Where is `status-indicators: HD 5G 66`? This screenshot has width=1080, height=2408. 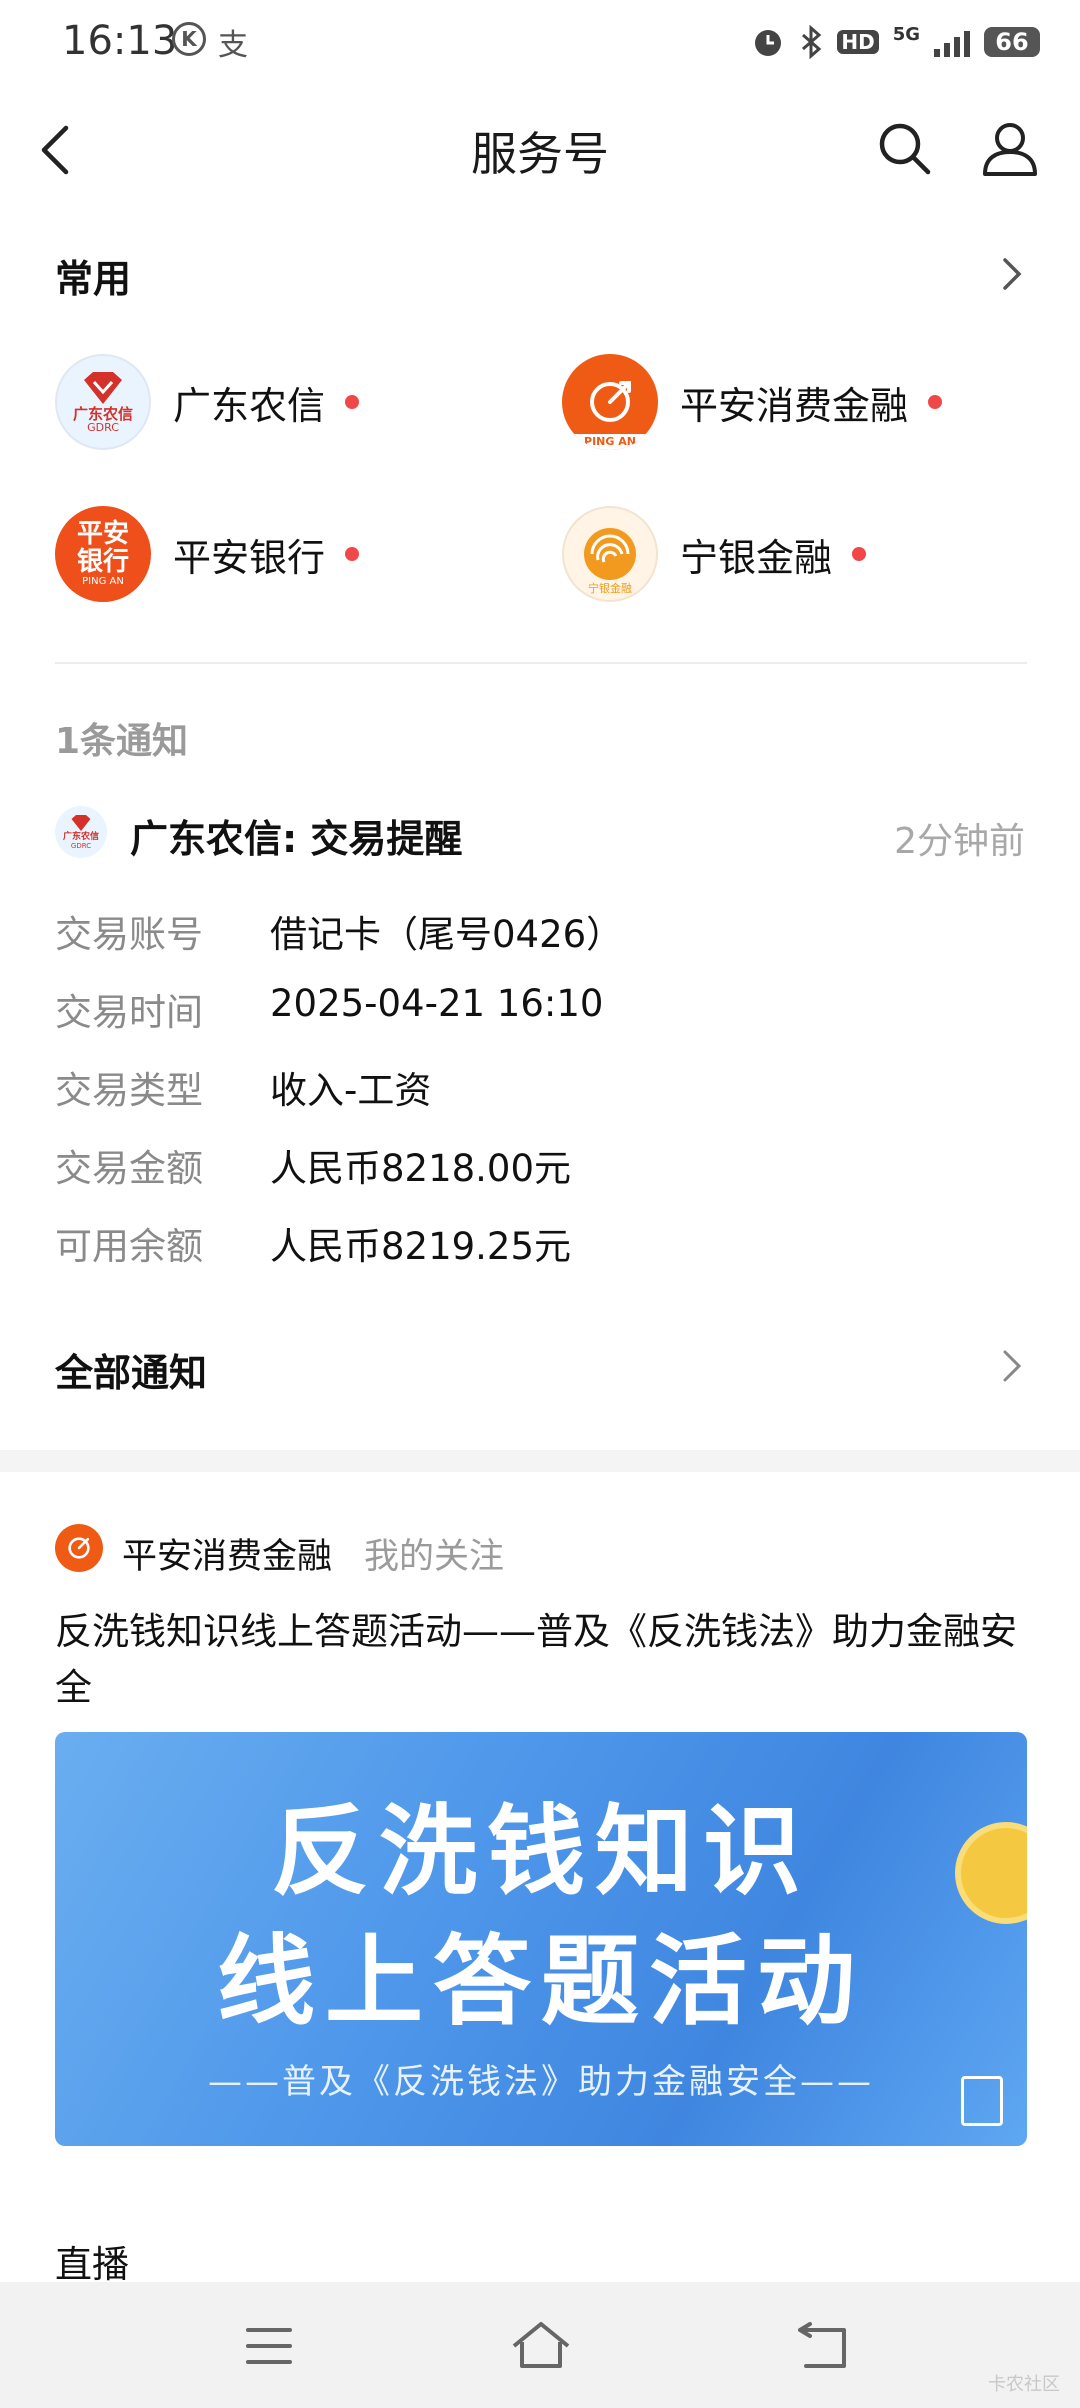 status-indicators: HD 5G 66 is located at coordinates (895, 42).